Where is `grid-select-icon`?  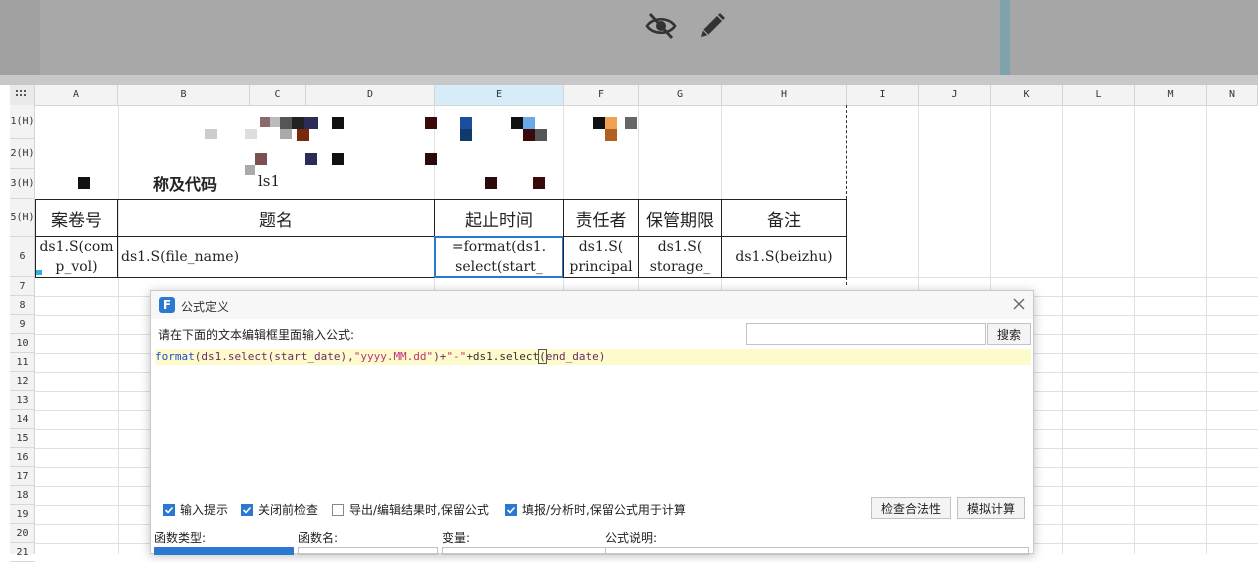
grid-select-icon is located at coordinates (22, 95).